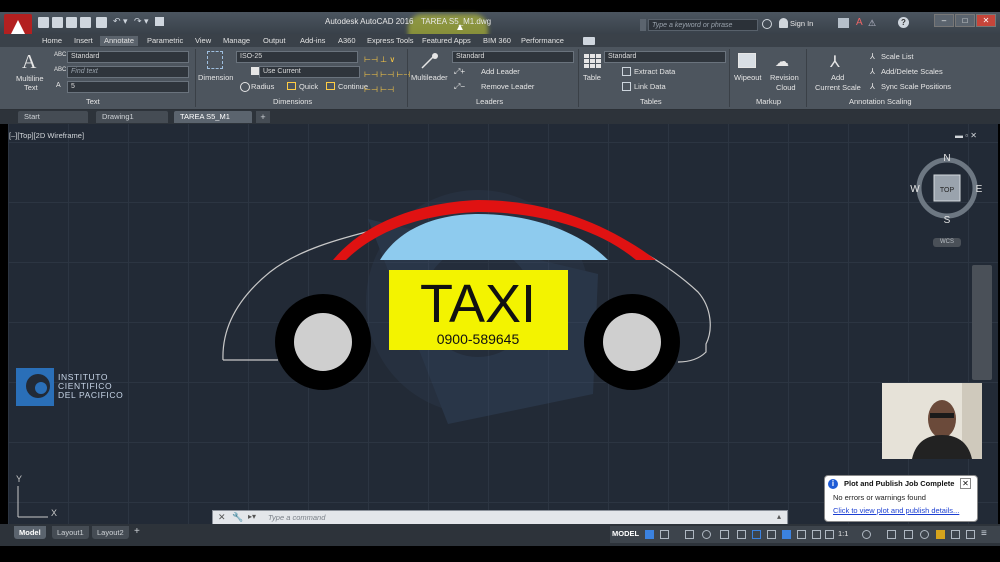 This screenshot has height=562, width=1000. I want to click on annotation-visibility-icon, so click(816, 534).